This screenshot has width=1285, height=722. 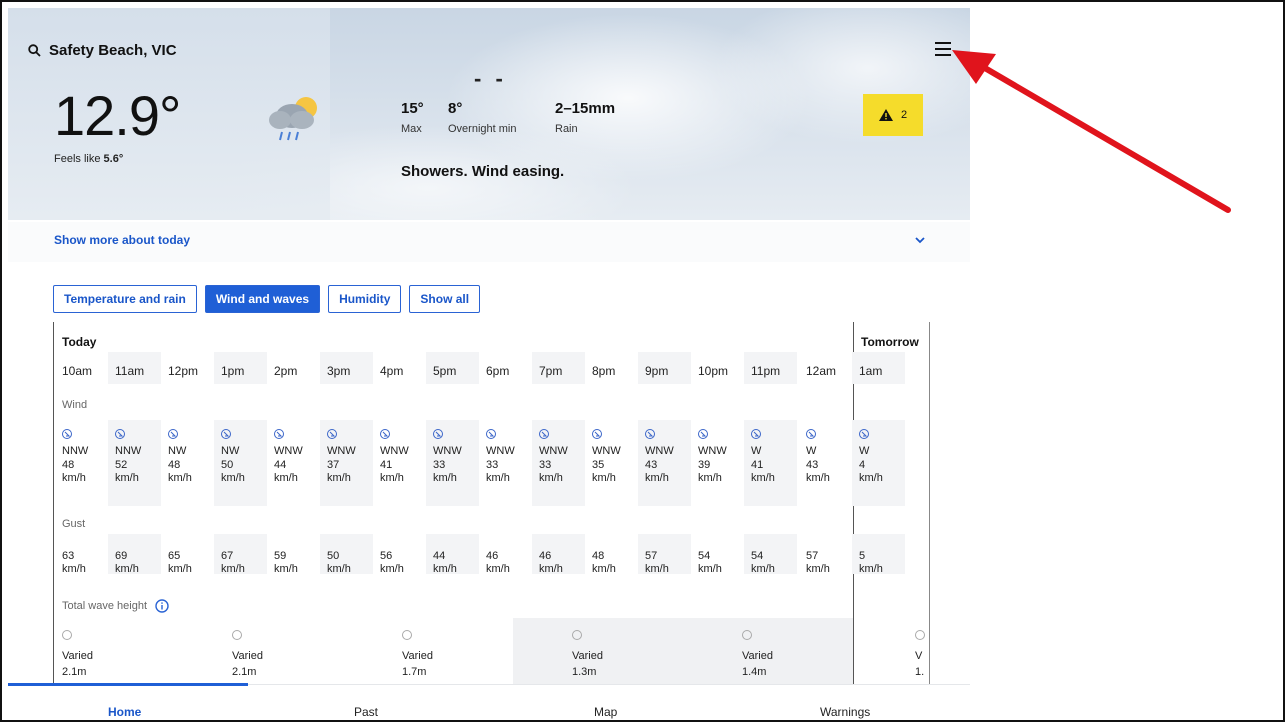 I want to click on nav-warnings: Warnings, so click(x=845, y=712).